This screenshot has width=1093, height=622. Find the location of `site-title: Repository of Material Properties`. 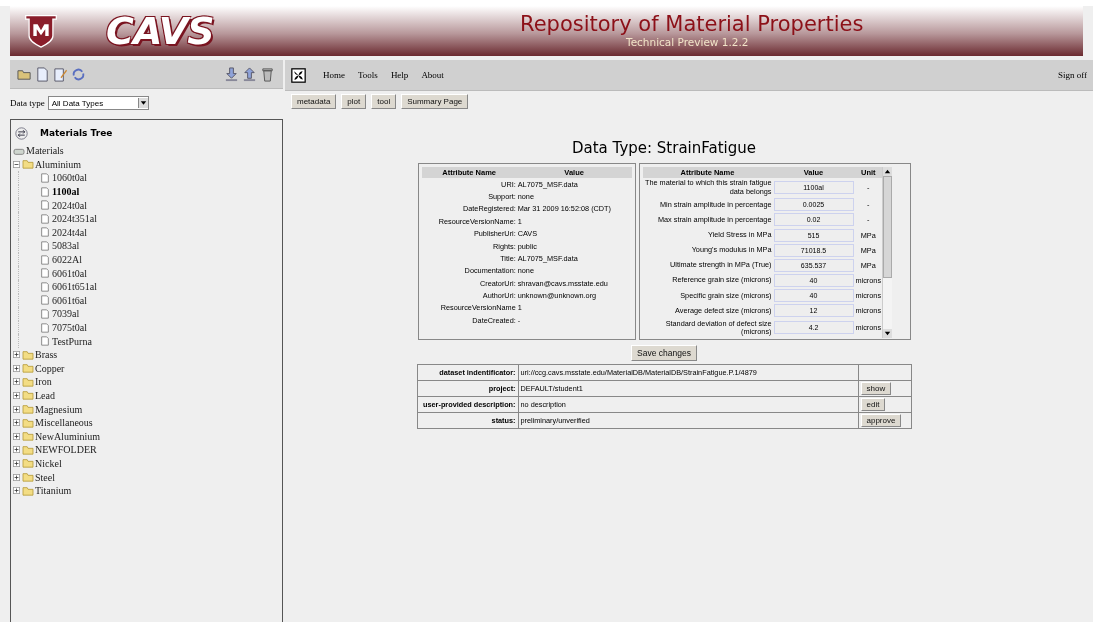

site-title: Repository of Material Properties is located at coordinates (692, 24).